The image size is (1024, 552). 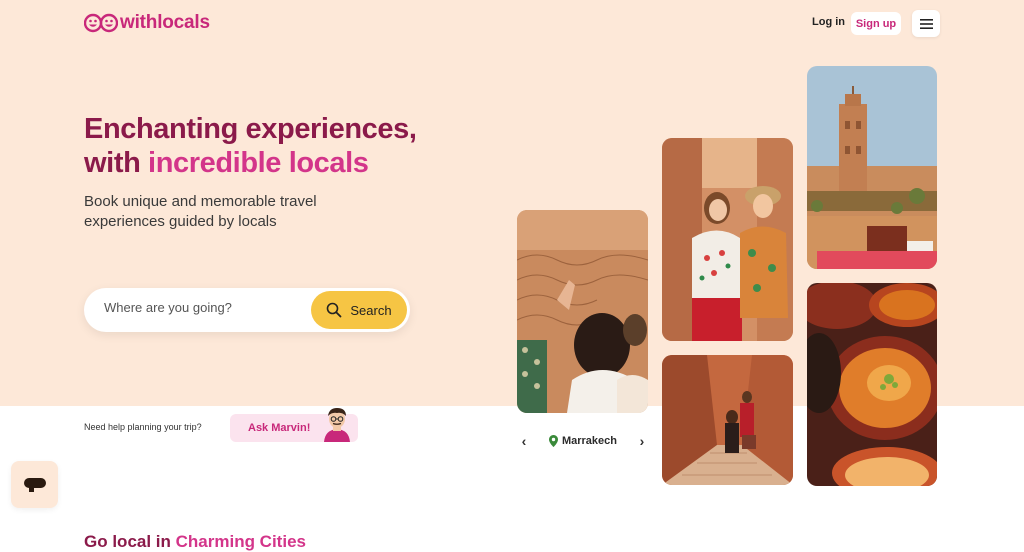 What do you see at coordinates (589, 441) in the screenshot?
I see `city-name: Marrakech` at bounding box center [589, 441].